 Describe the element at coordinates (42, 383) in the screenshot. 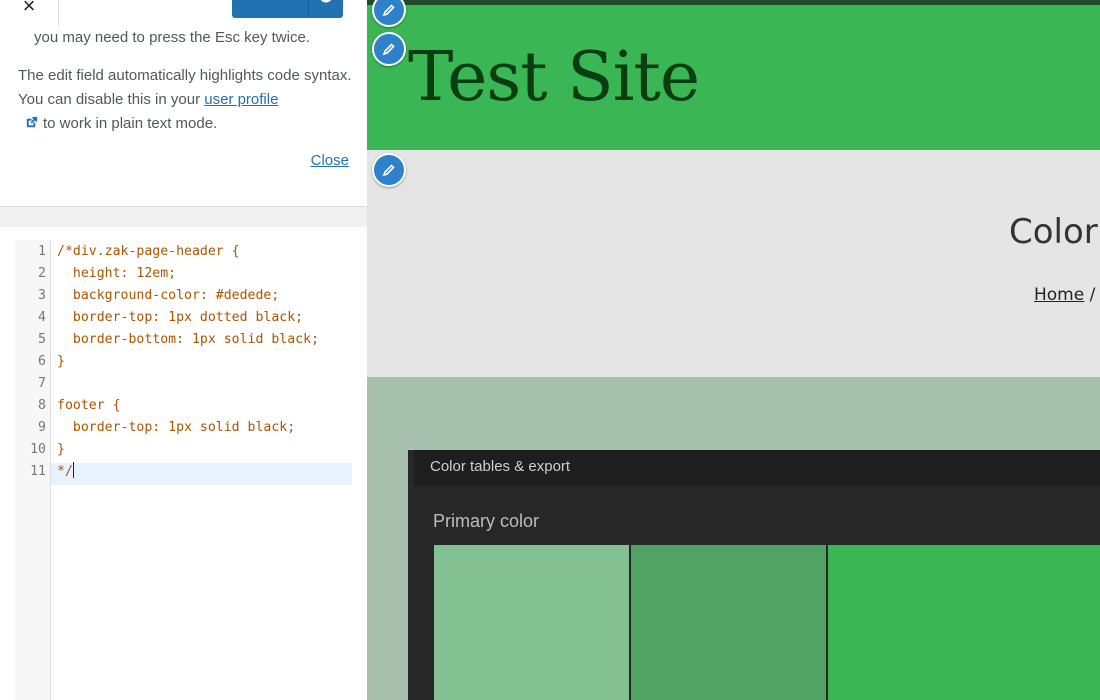

I see `line-number: 7` at that location.